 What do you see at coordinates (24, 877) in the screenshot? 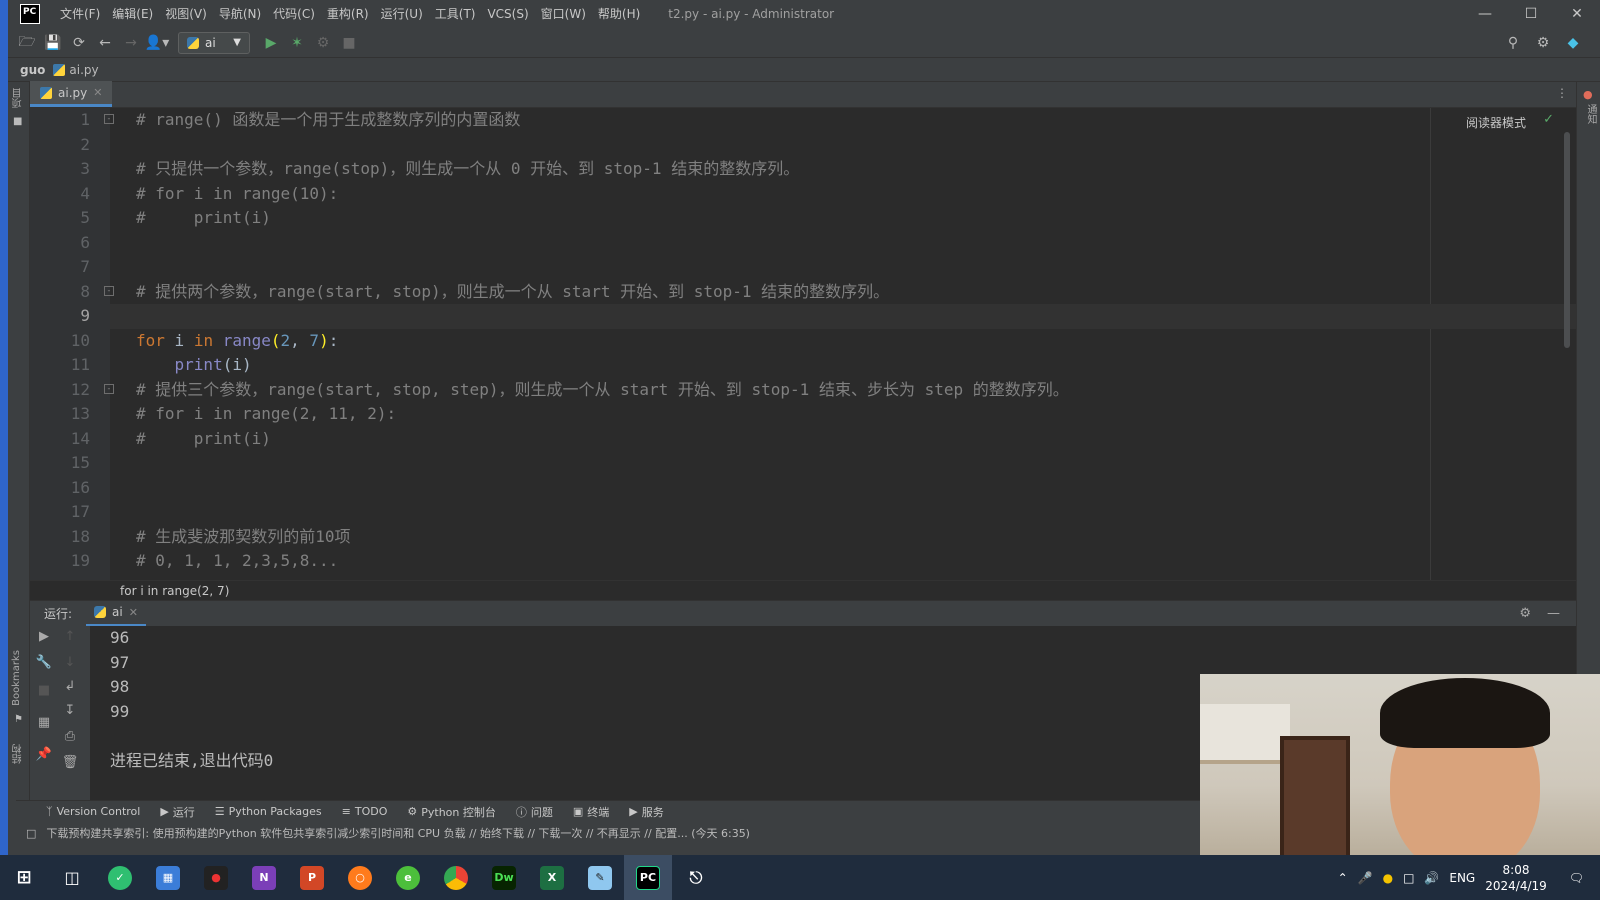
I see `windows-start-icon: ⊞` at bounding box center [24, 877].